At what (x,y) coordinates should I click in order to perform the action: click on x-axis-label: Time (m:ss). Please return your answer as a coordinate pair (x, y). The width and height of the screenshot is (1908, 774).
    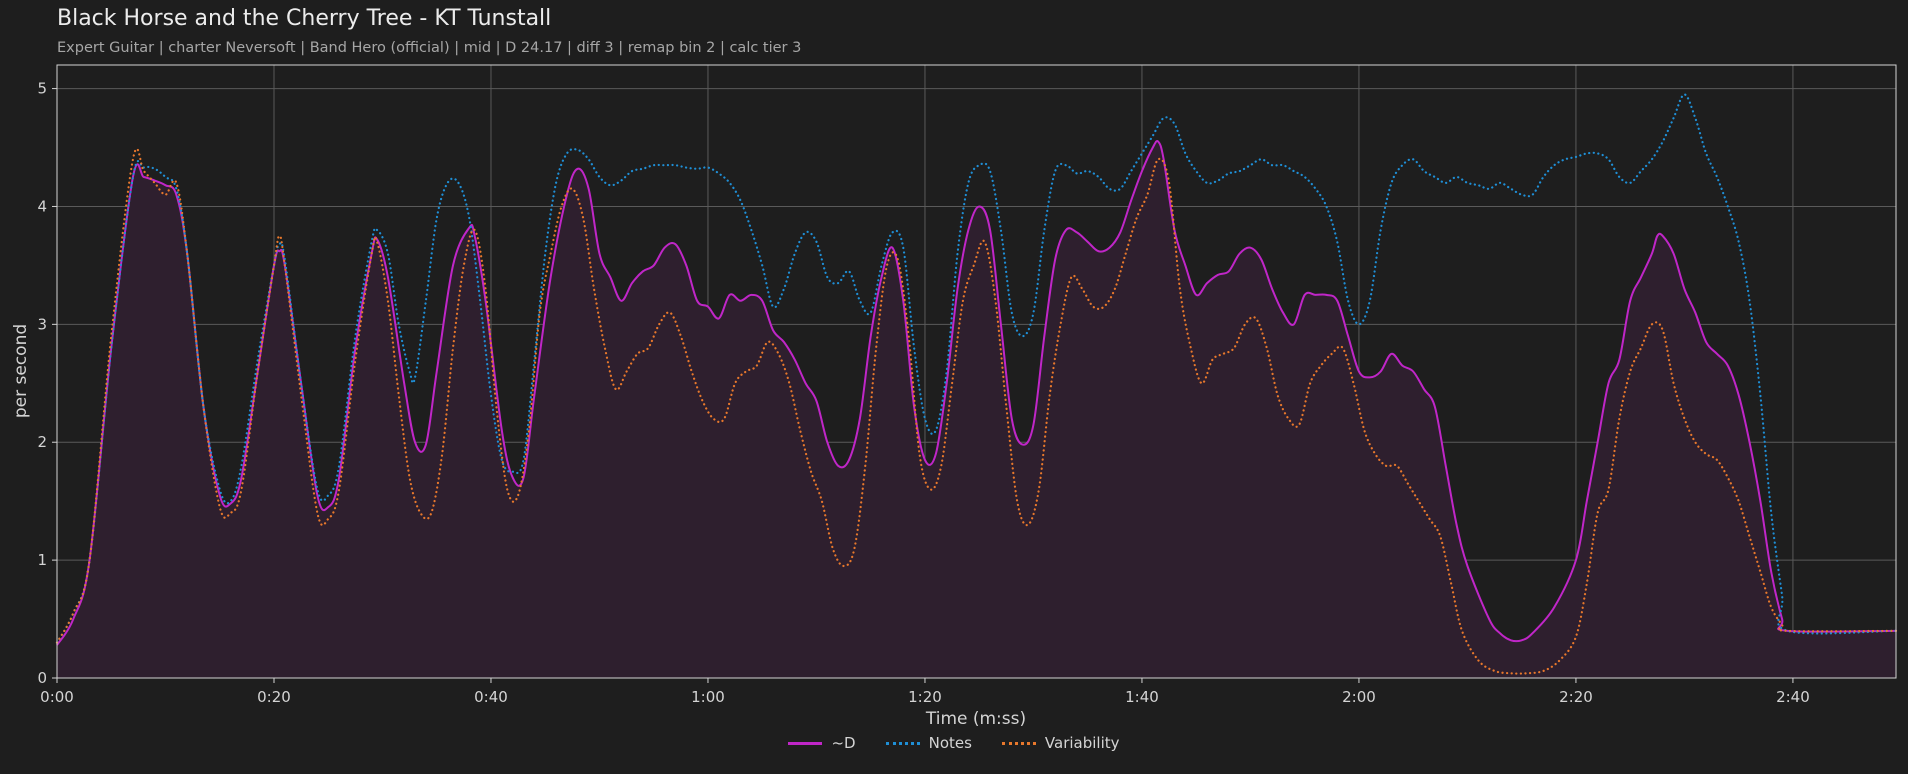
    Looking at the image, I should click on (975, 719).